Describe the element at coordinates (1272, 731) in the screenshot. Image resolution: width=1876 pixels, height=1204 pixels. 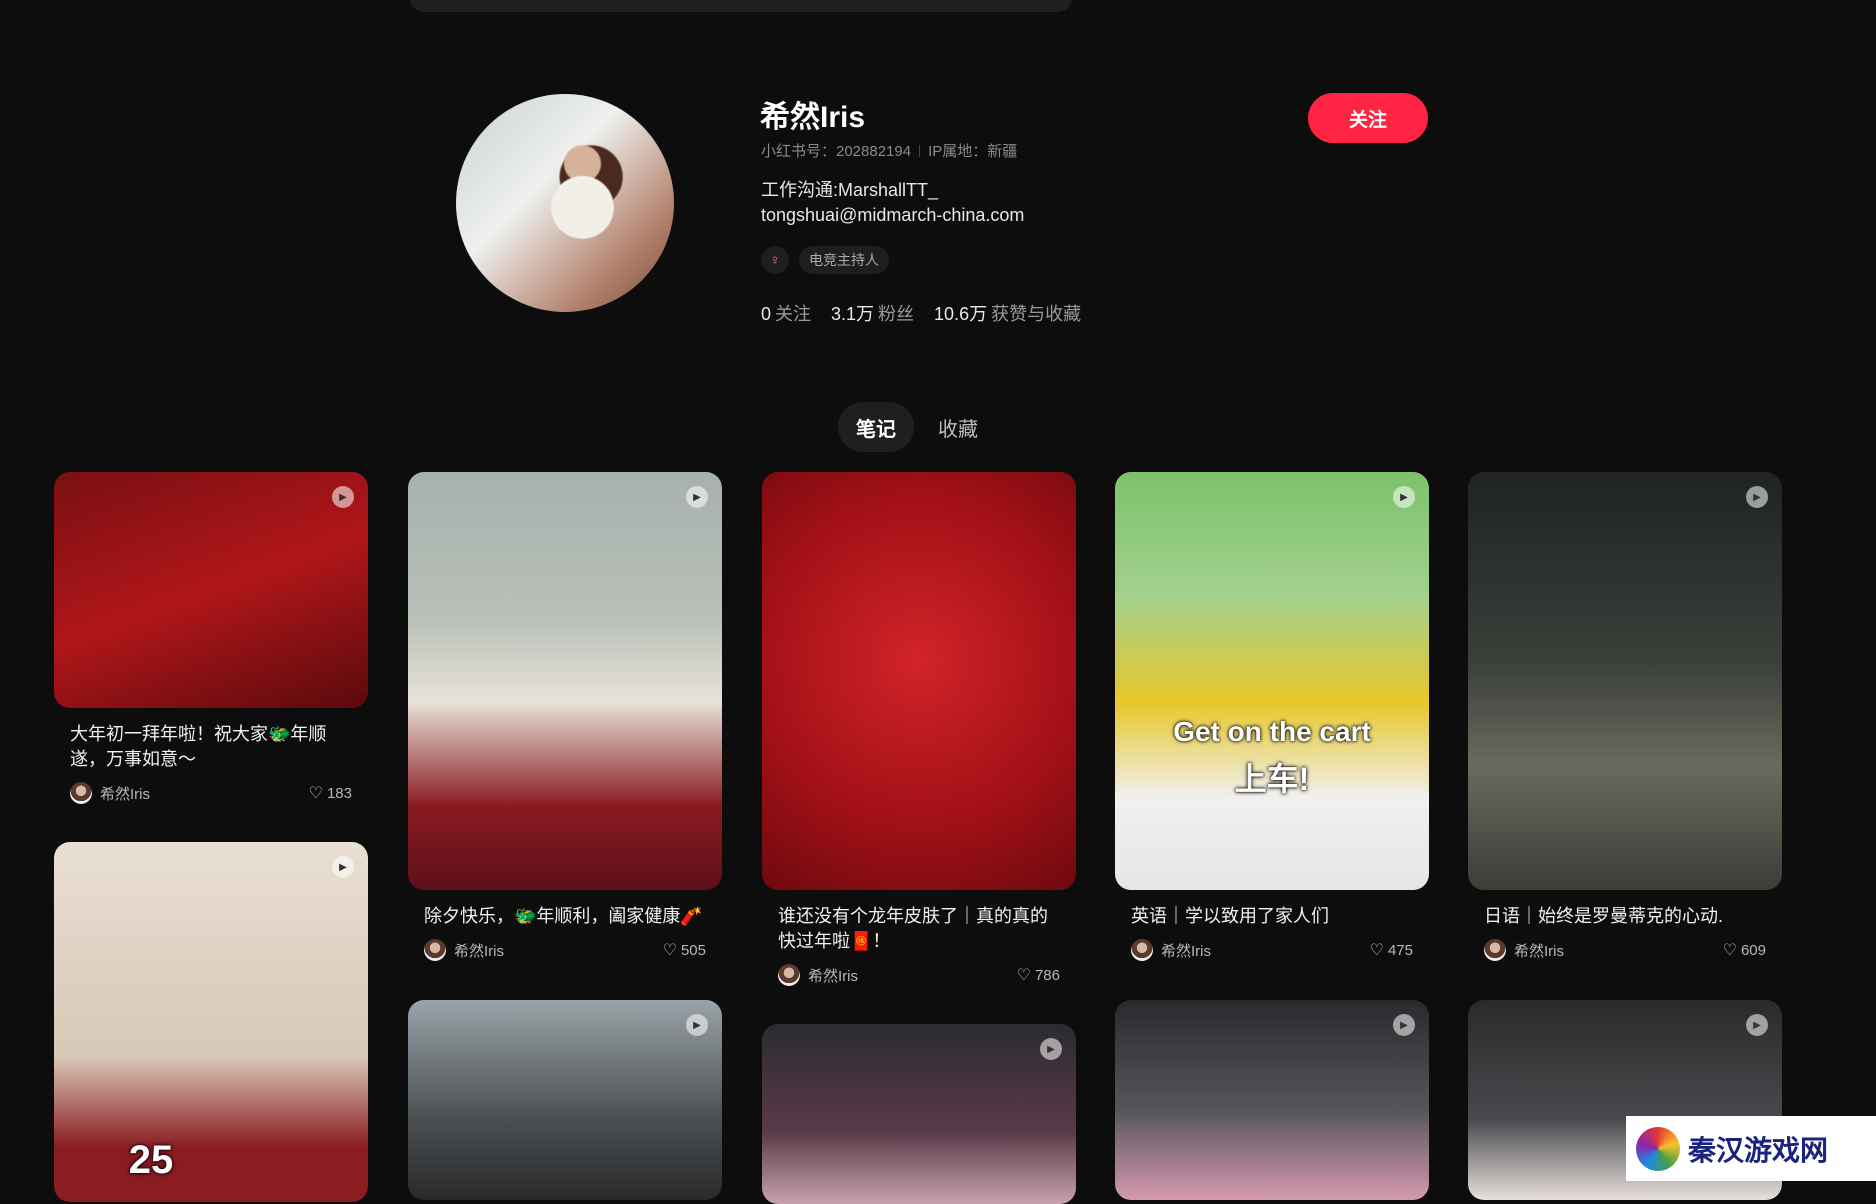
I see `cover-overlay-text: Get on the cart` at that location.